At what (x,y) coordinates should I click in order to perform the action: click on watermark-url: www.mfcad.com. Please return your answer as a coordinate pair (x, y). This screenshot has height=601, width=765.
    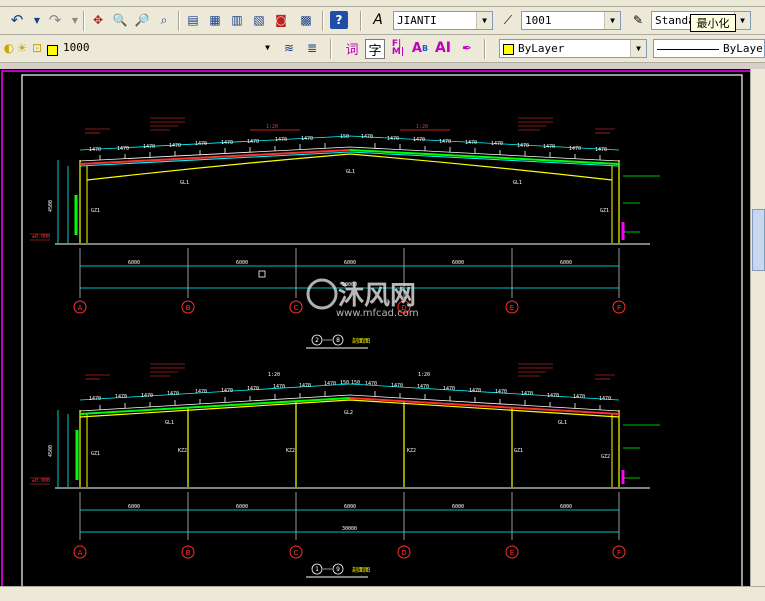
    Looking at the image, I should click on (377, 313).